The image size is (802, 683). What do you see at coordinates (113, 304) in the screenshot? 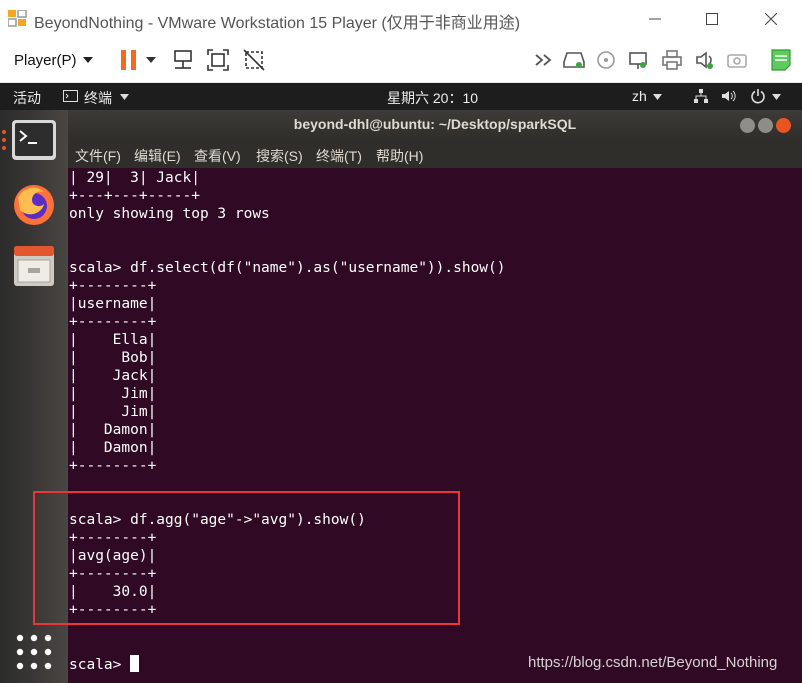
I see `terminal-line: |username|` at bounding box center [113, 304].